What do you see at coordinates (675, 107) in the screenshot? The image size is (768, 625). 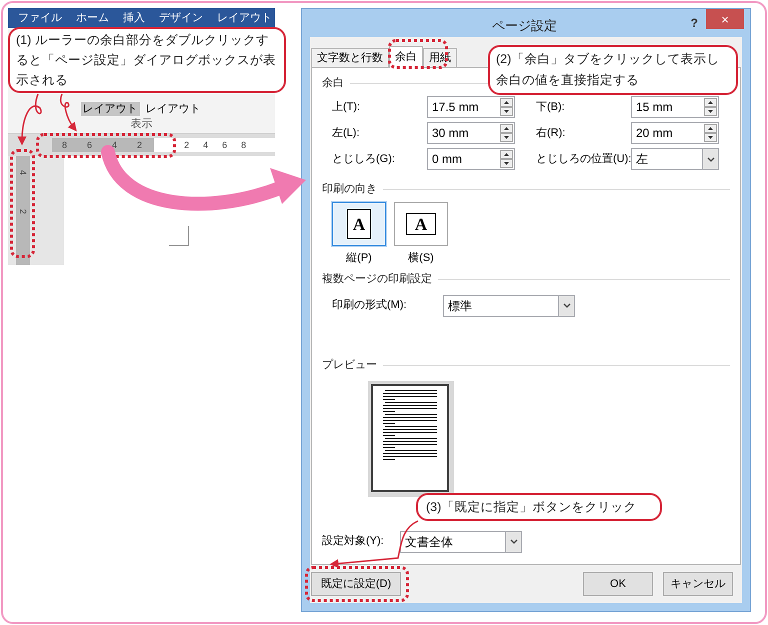 I see `spin-field: 15 mm` at bounding box center [675, 107].